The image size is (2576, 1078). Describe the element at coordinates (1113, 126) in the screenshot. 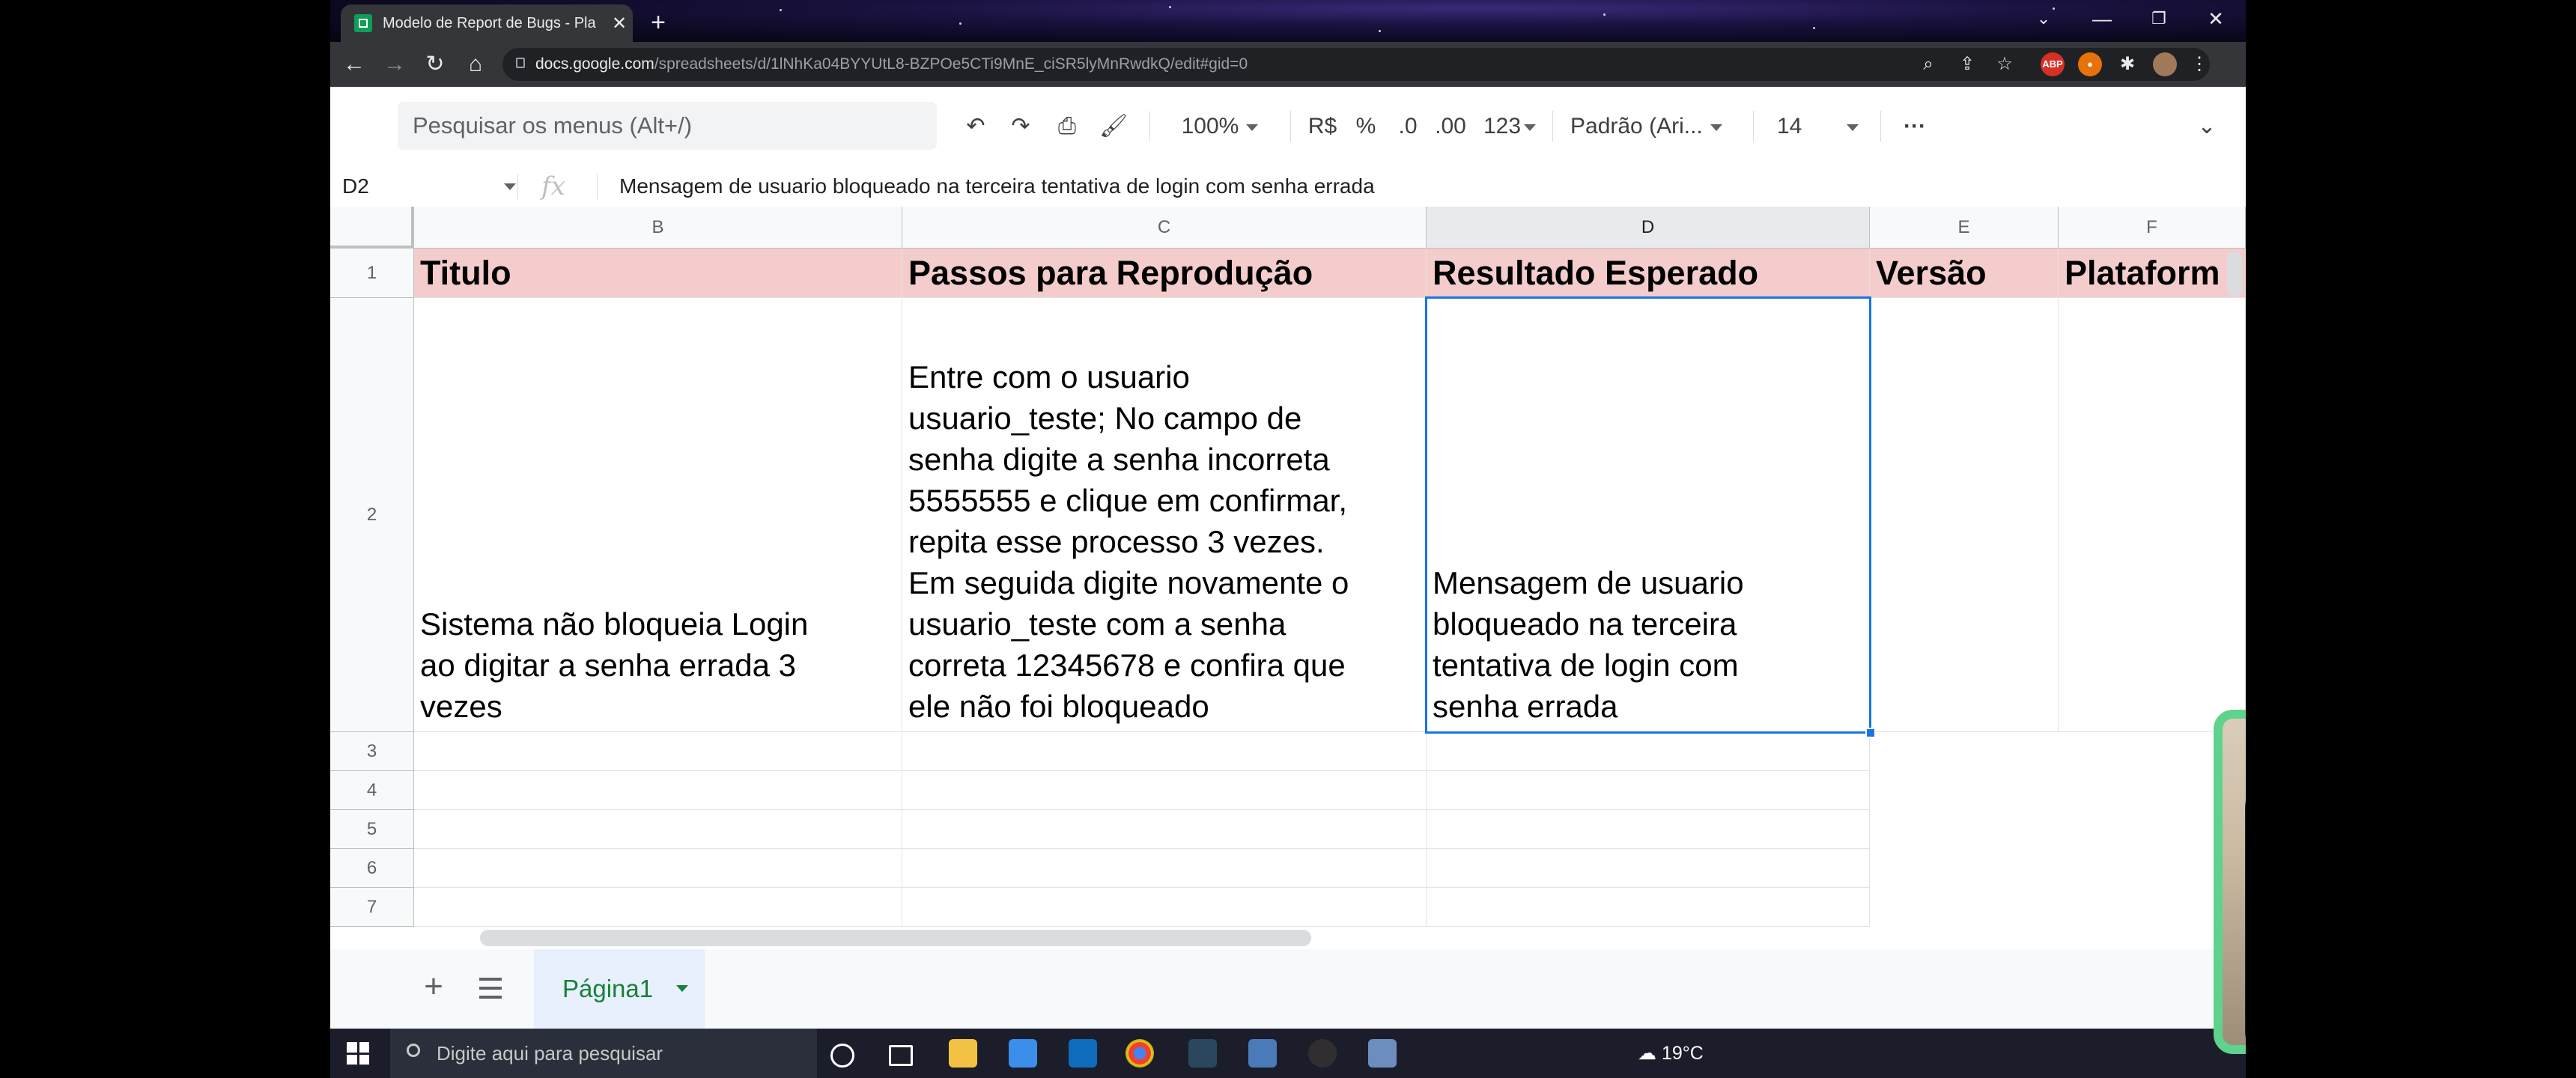

I see `paint-format-icon: 🖌` at that location.